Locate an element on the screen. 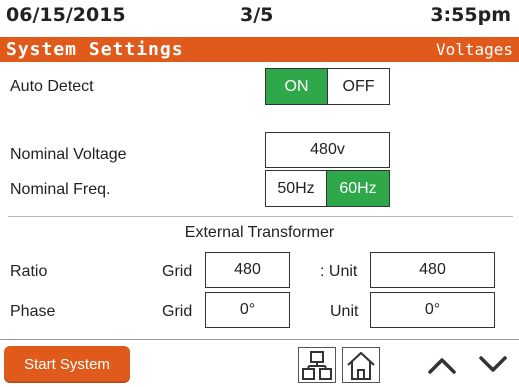 The height and width of the screenshot is (387, 519). status-time: 3:55pm is located at coordinates (470, 15).